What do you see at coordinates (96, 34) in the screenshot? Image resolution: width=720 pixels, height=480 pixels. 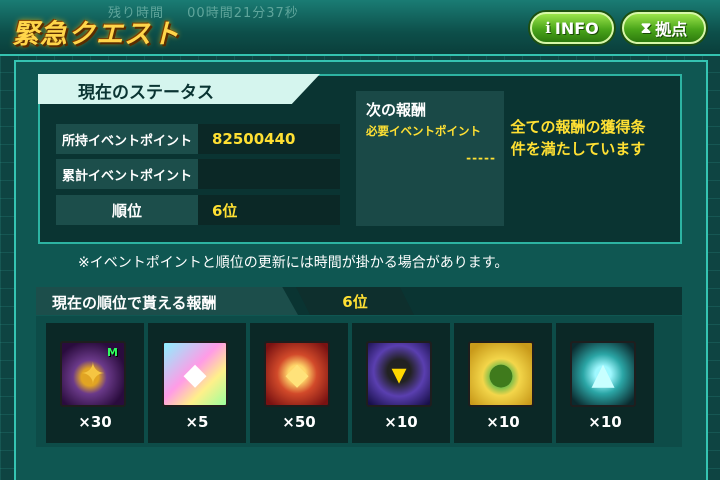 I see `page-title: 緊急クエスト` at bounding box center [96, 34].